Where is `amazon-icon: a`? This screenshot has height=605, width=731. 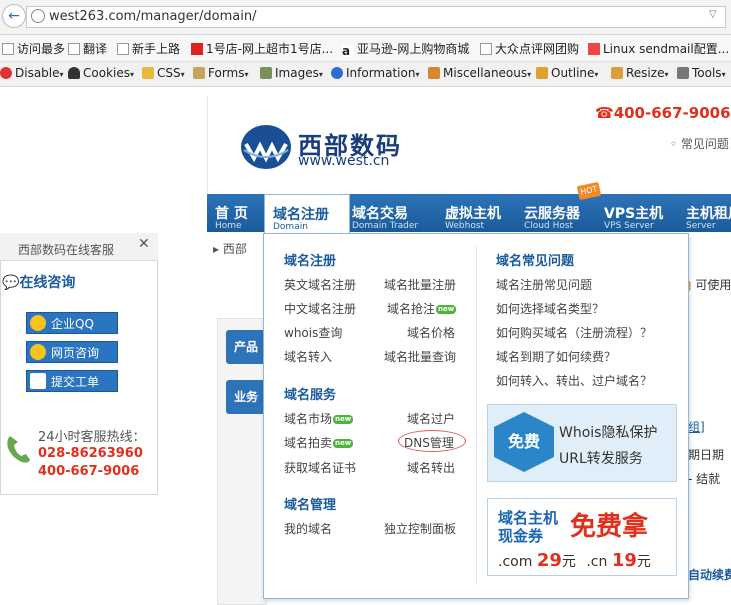
amazon-icon: a is located at coordinates (348, 51).